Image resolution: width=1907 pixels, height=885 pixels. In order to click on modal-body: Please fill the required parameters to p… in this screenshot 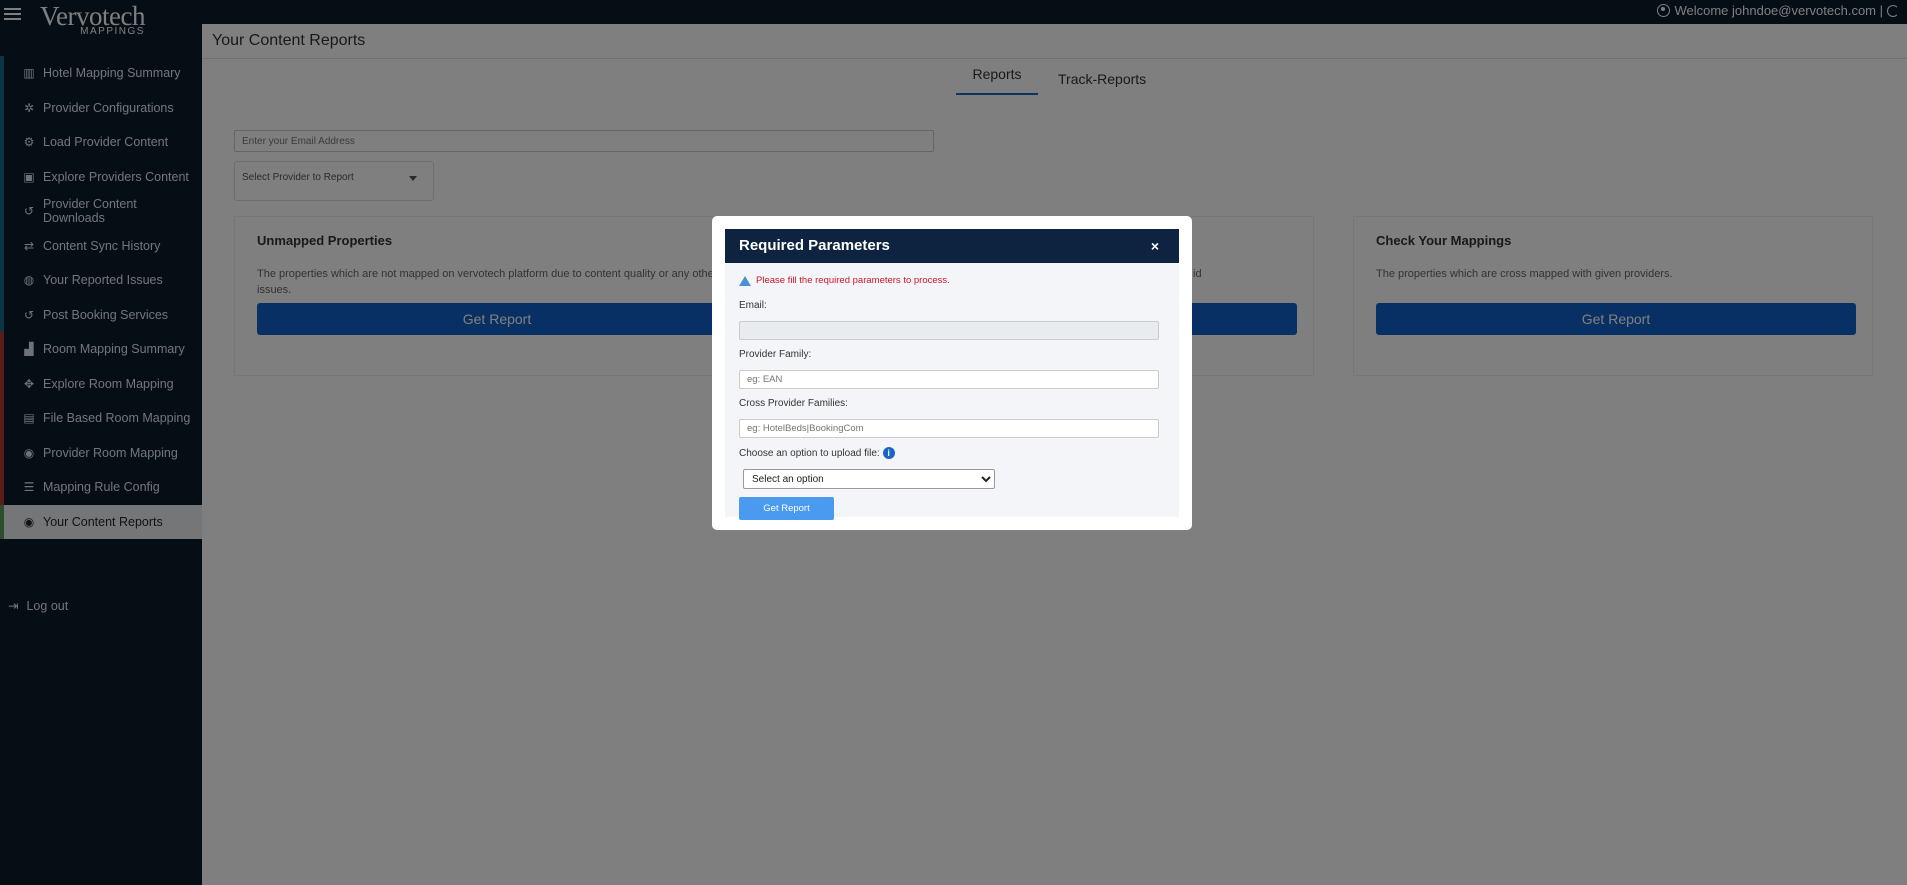, I will do `click(952, 396)`.